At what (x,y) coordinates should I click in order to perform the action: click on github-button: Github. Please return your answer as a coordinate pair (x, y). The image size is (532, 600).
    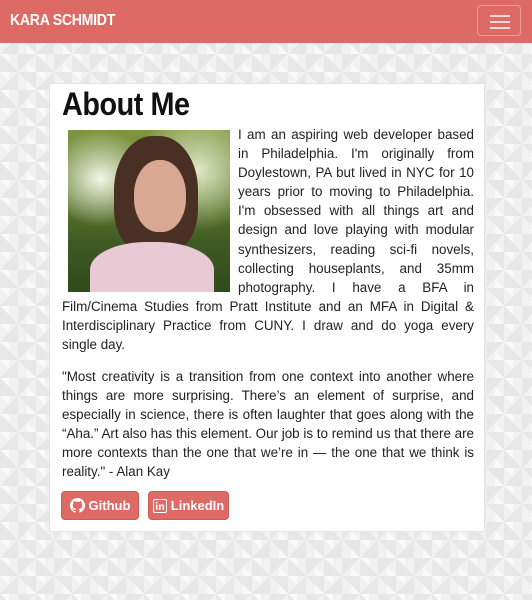
    Looking at the image, I should click on (100, 505).